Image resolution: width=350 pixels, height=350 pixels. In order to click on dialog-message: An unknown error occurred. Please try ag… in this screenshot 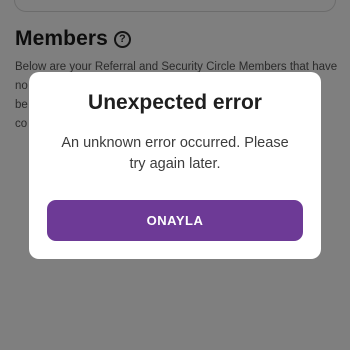, I will do `click(175, 153)`.